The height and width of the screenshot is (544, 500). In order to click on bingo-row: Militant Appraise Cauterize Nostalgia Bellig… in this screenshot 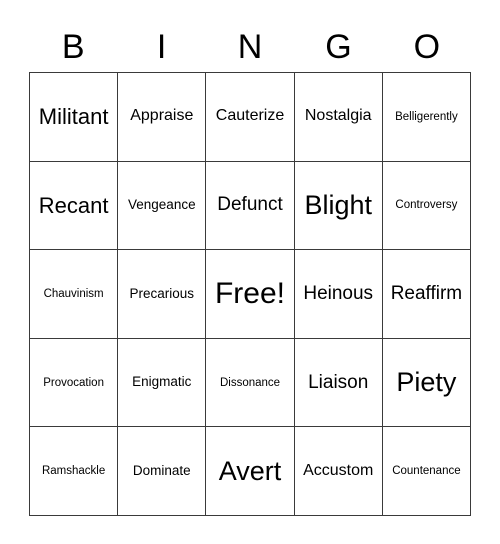, I will do `click(251, 117)`.